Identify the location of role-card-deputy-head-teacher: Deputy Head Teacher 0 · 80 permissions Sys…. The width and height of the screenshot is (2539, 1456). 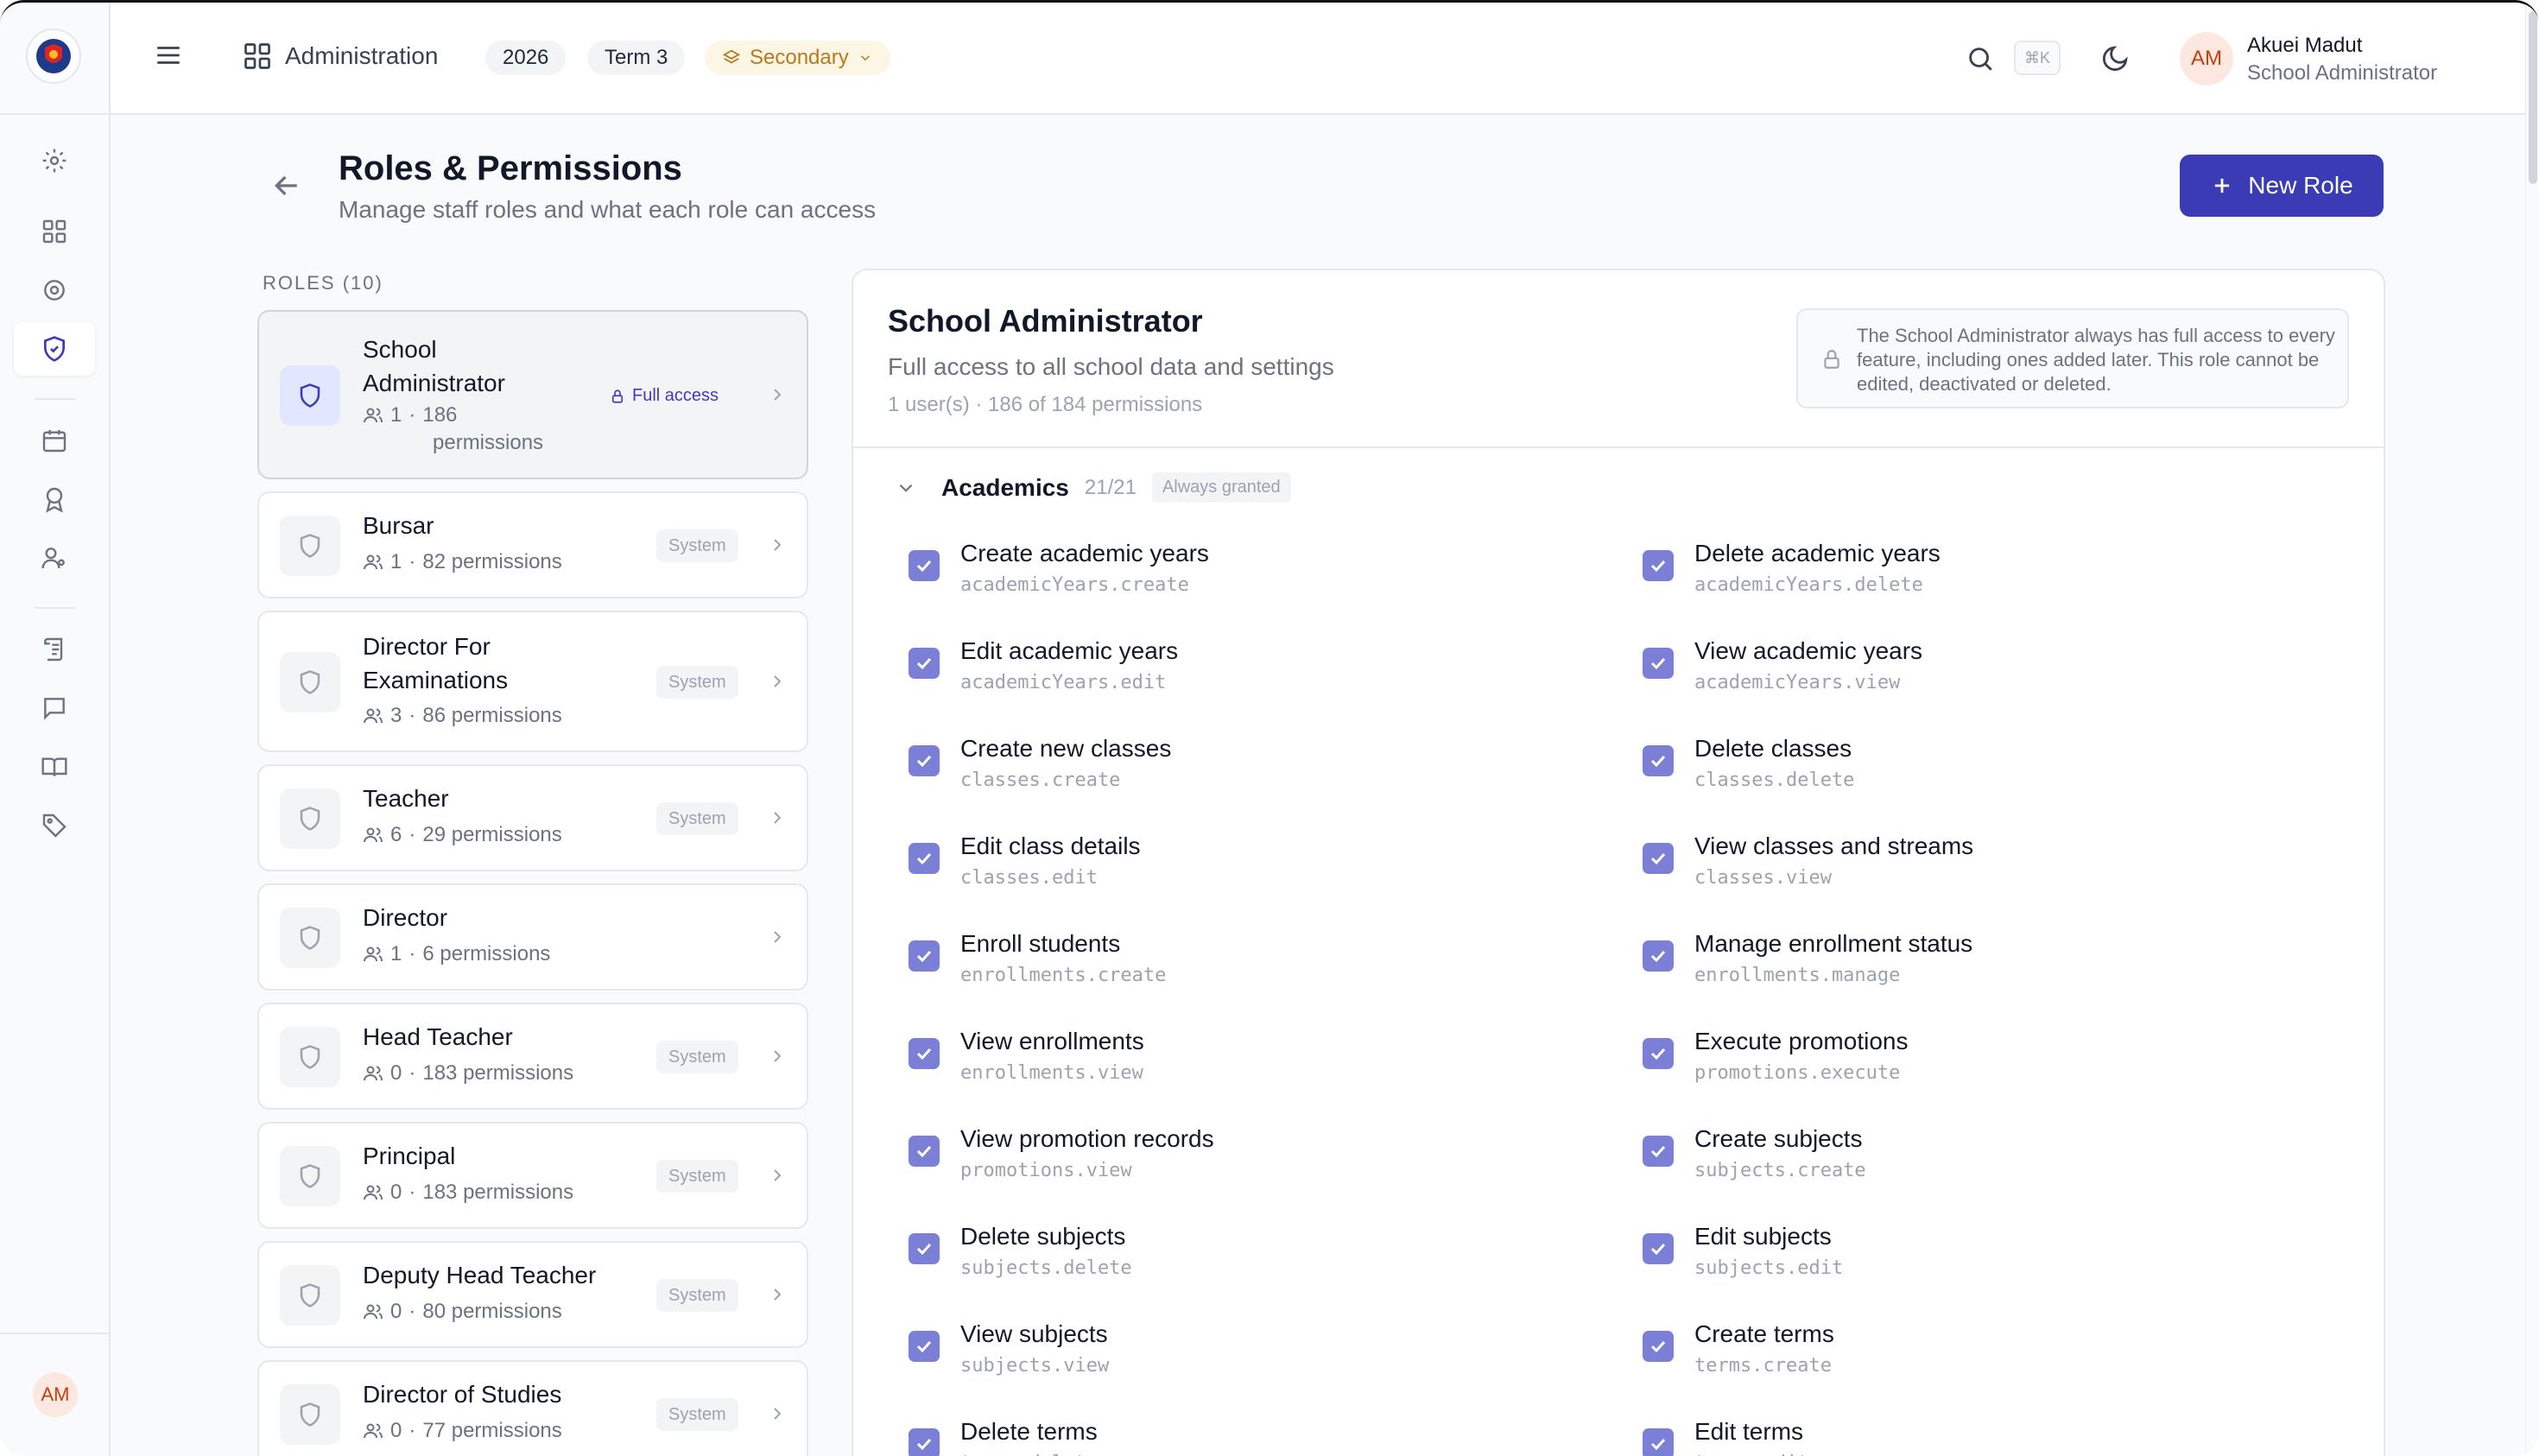
(532, 1295).